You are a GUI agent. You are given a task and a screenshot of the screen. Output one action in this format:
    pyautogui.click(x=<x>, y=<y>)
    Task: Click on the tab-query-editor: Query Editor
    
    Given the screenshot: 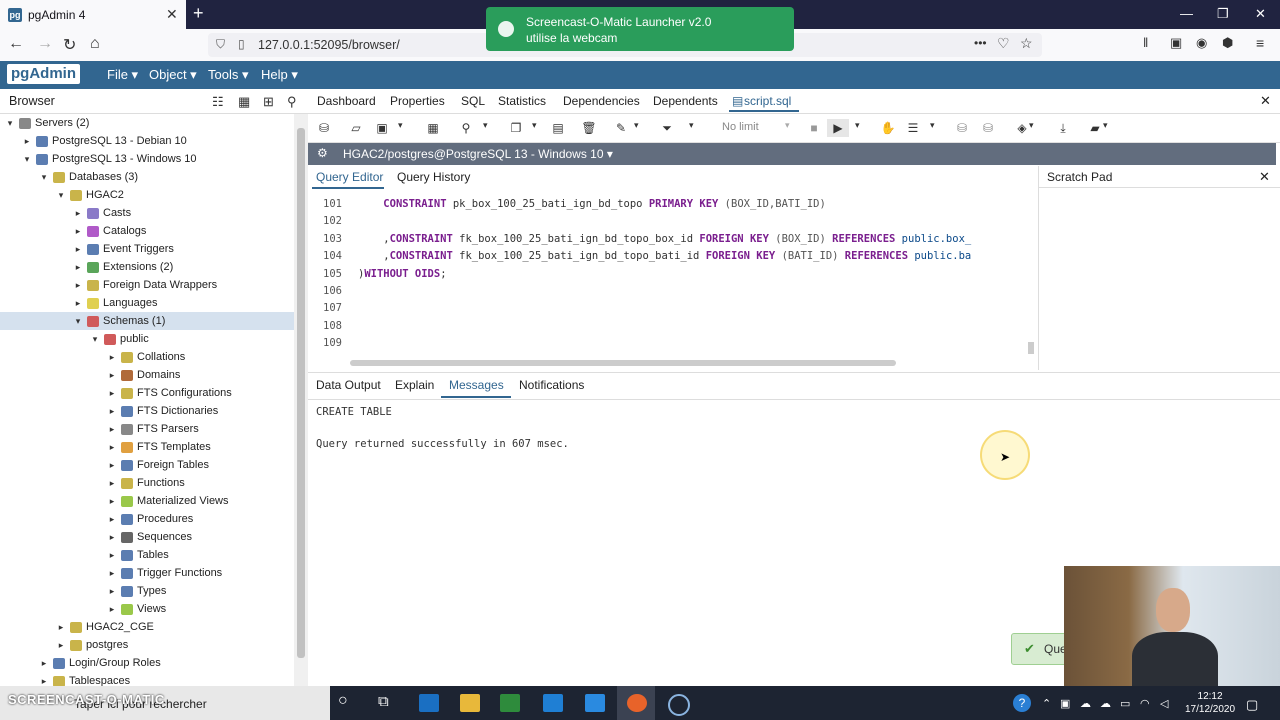 What is the action you would take?
    pyautogui.click(x=349, y=177)
    